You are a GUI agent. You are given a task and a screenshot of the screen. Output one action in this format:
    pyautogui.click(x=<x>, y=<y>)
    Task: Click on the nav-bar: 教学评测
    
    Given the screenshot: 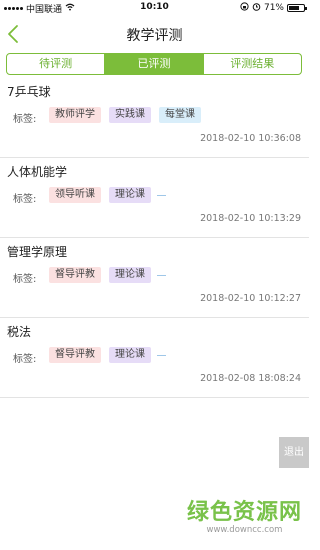 What is the action you would take?
    pyautogui.click(x=154, y=34)
    